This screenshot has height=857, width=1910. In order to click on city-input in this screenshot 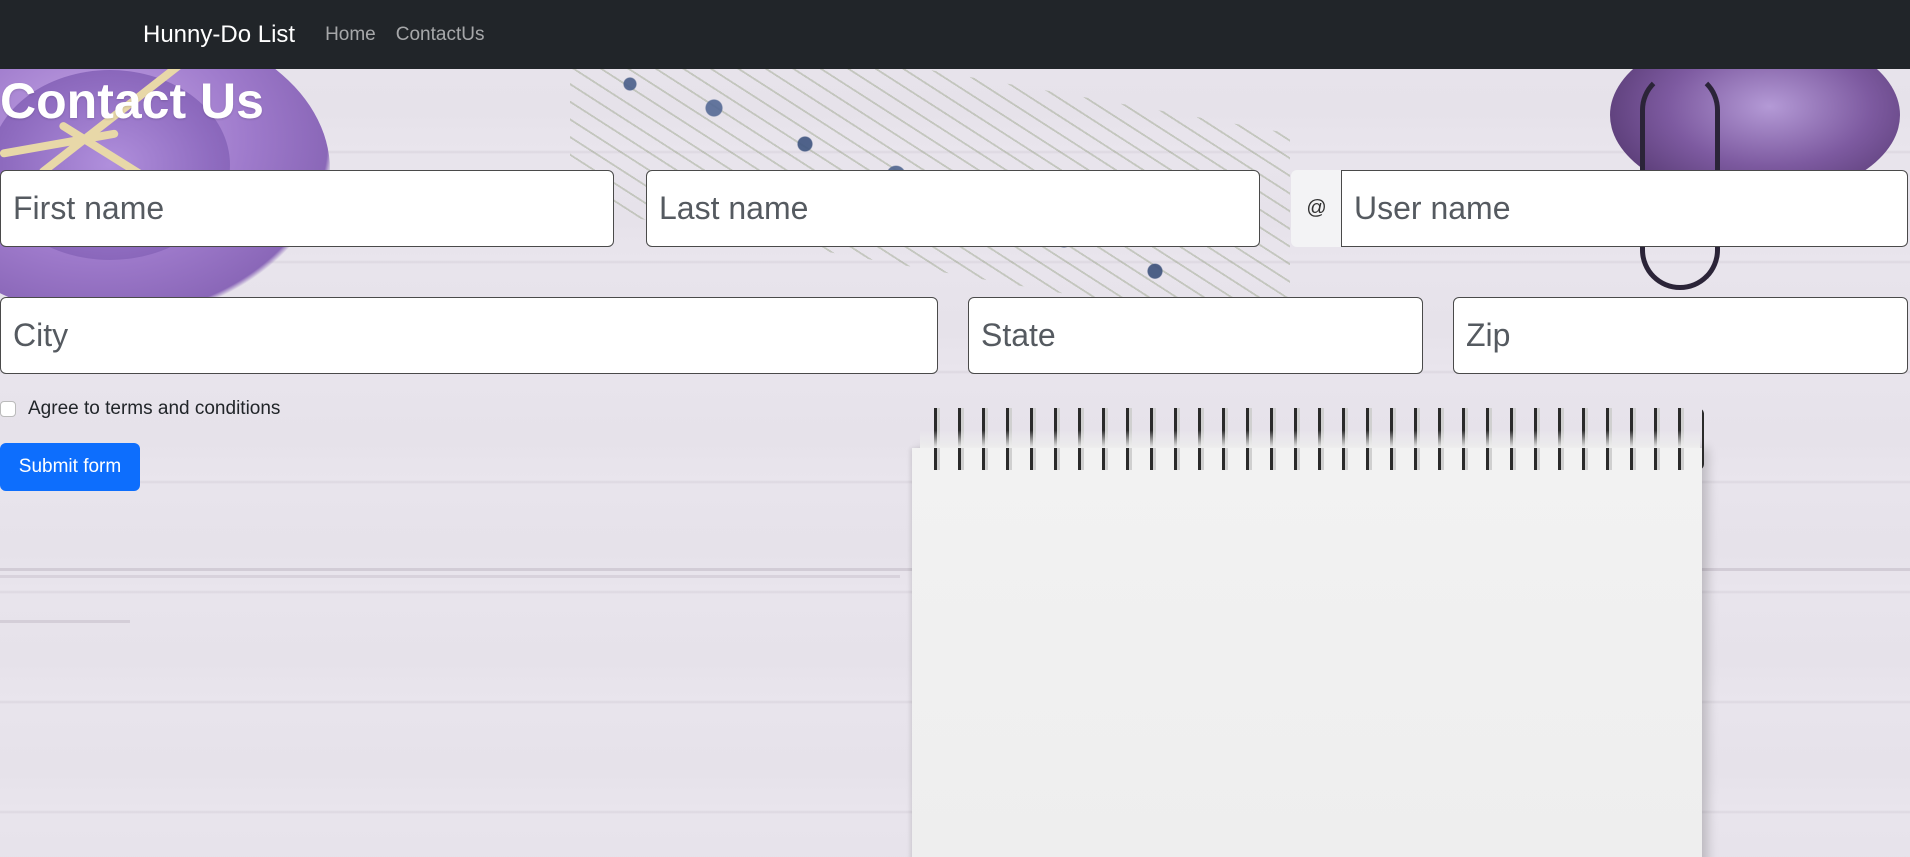, I will do `click(469, 335)`.